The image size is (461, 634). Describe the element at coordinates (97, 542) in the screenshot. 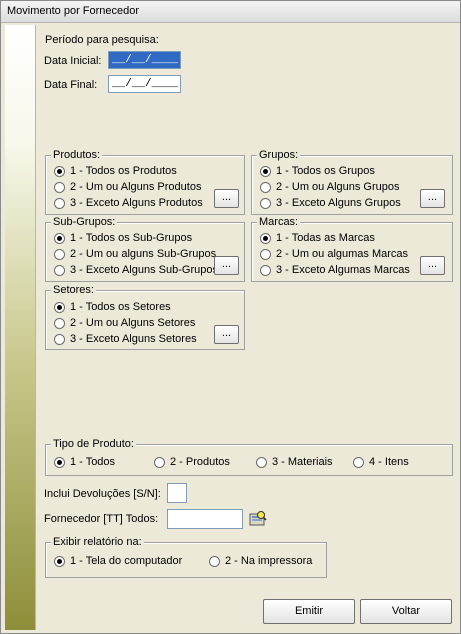

I see `exibir-legend: Exibir relatório na:` at that location.